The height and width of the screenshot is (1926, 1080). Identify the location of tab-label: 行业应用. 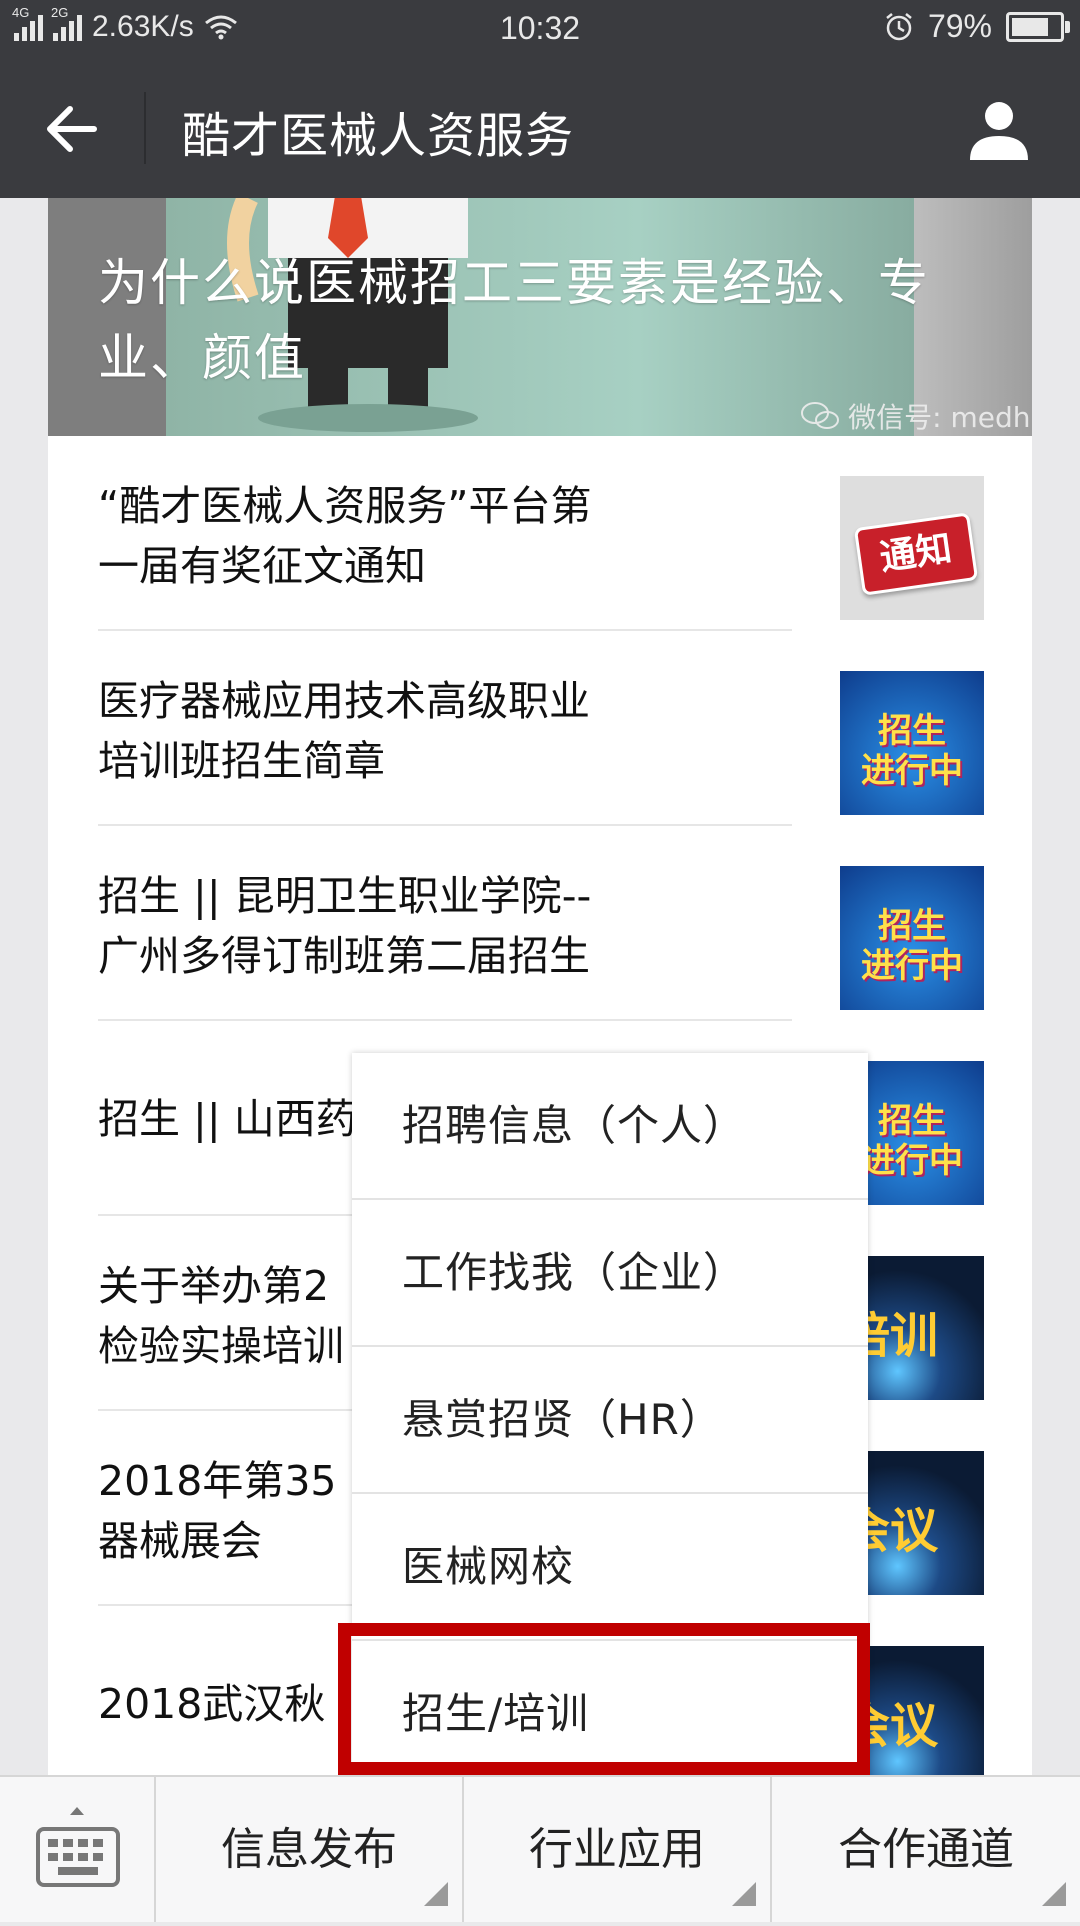
(617, 1849).